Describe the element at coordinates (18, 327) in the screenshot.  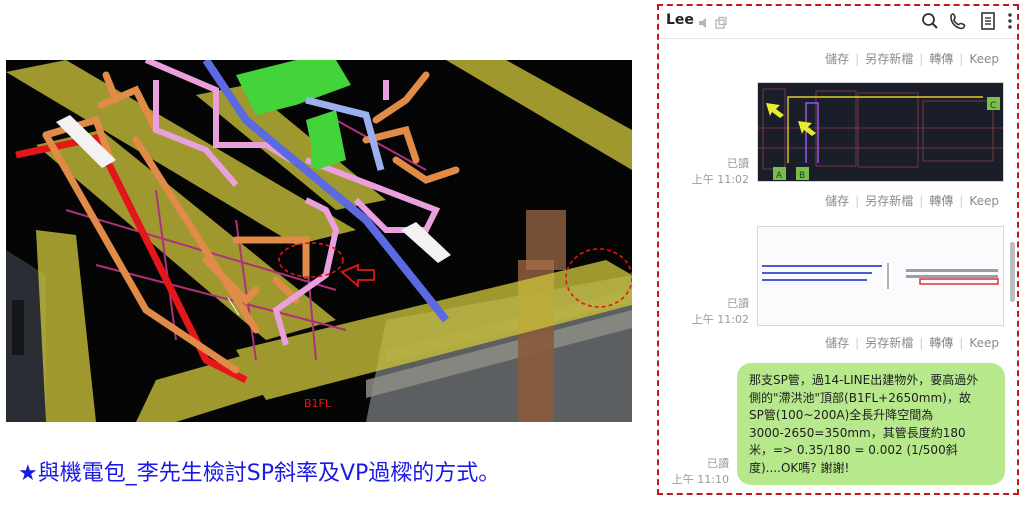
I see `door-left` at that location.